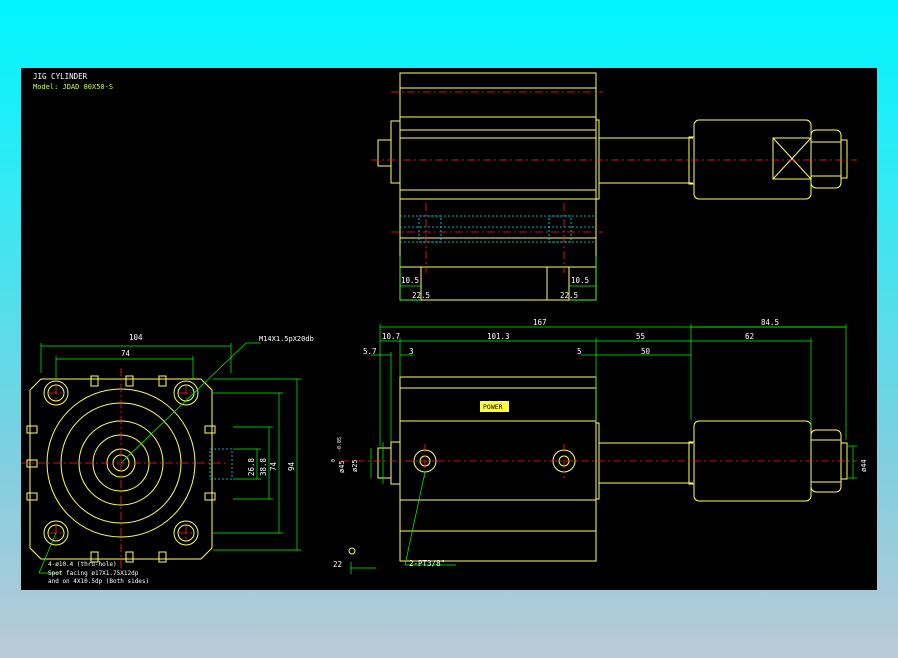 The width and height of the screenshot is (898, 658). Describe the element at coordinates (263, 466) in the screenshot. I see `dim-end-38-8: 38.8` at that location.